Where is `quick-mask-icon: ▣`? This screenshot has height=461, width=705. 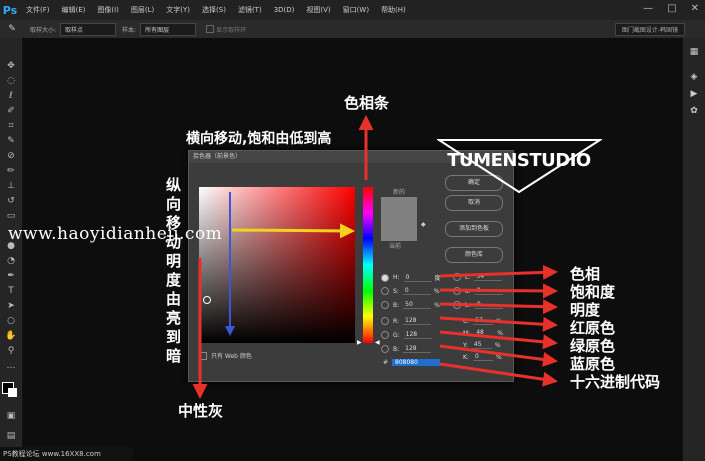
quick-mask-icon: ▣ is located at coordinates (11, 416).